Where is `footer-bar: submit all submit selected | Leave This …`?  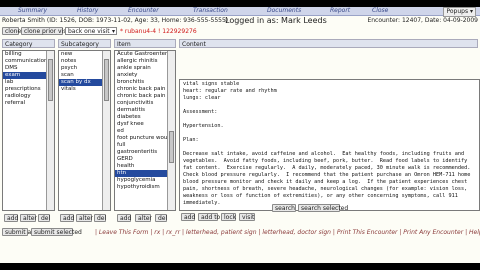 footer-bar: submit all submit selected | Leave This … is located at coordinates (240, 232).